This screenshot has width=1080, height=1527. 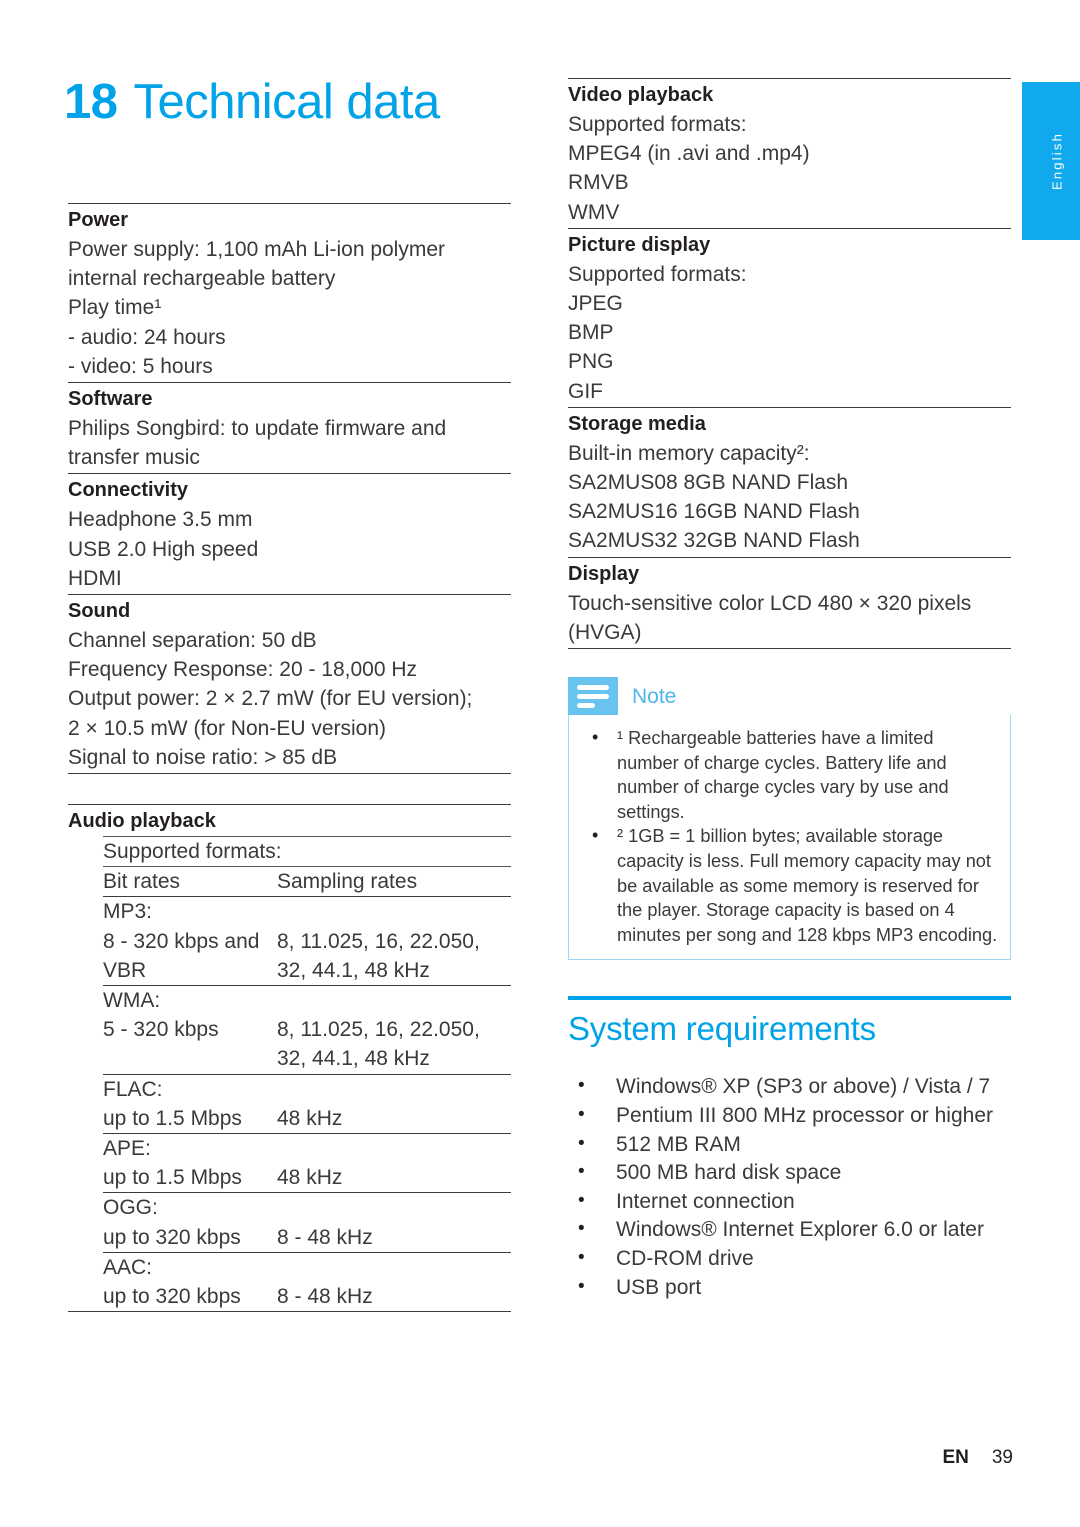 What do you see at coordinates (128, 490) in the screenshot?
I see `section-heading-connectivity: Connectivity` at bounding box center [128, 490].